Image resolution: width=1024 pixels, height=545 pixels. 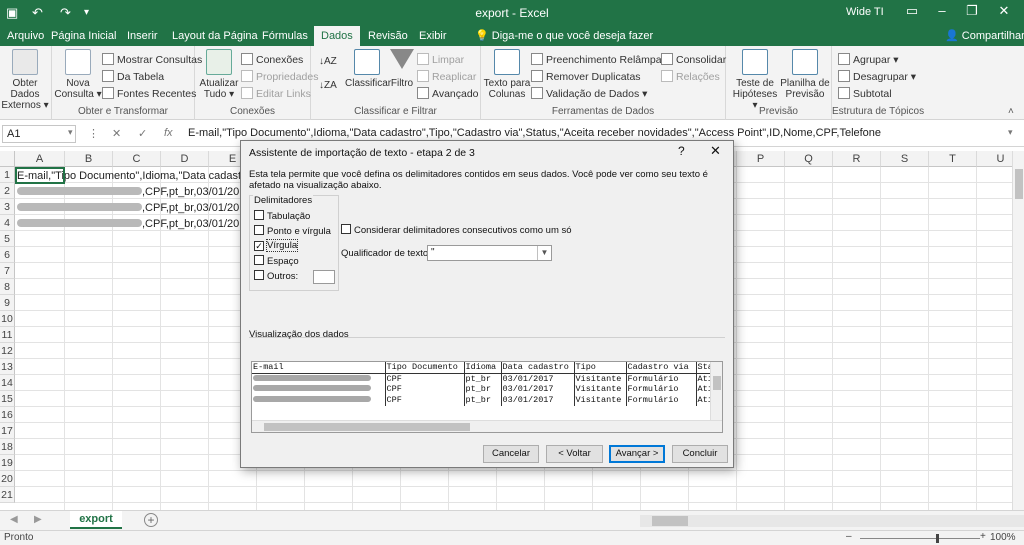 What do you see at coordinates (1003, 537) in the screenshot?
I see `zoom-level: 100%` at bounding box center [1003, 537].